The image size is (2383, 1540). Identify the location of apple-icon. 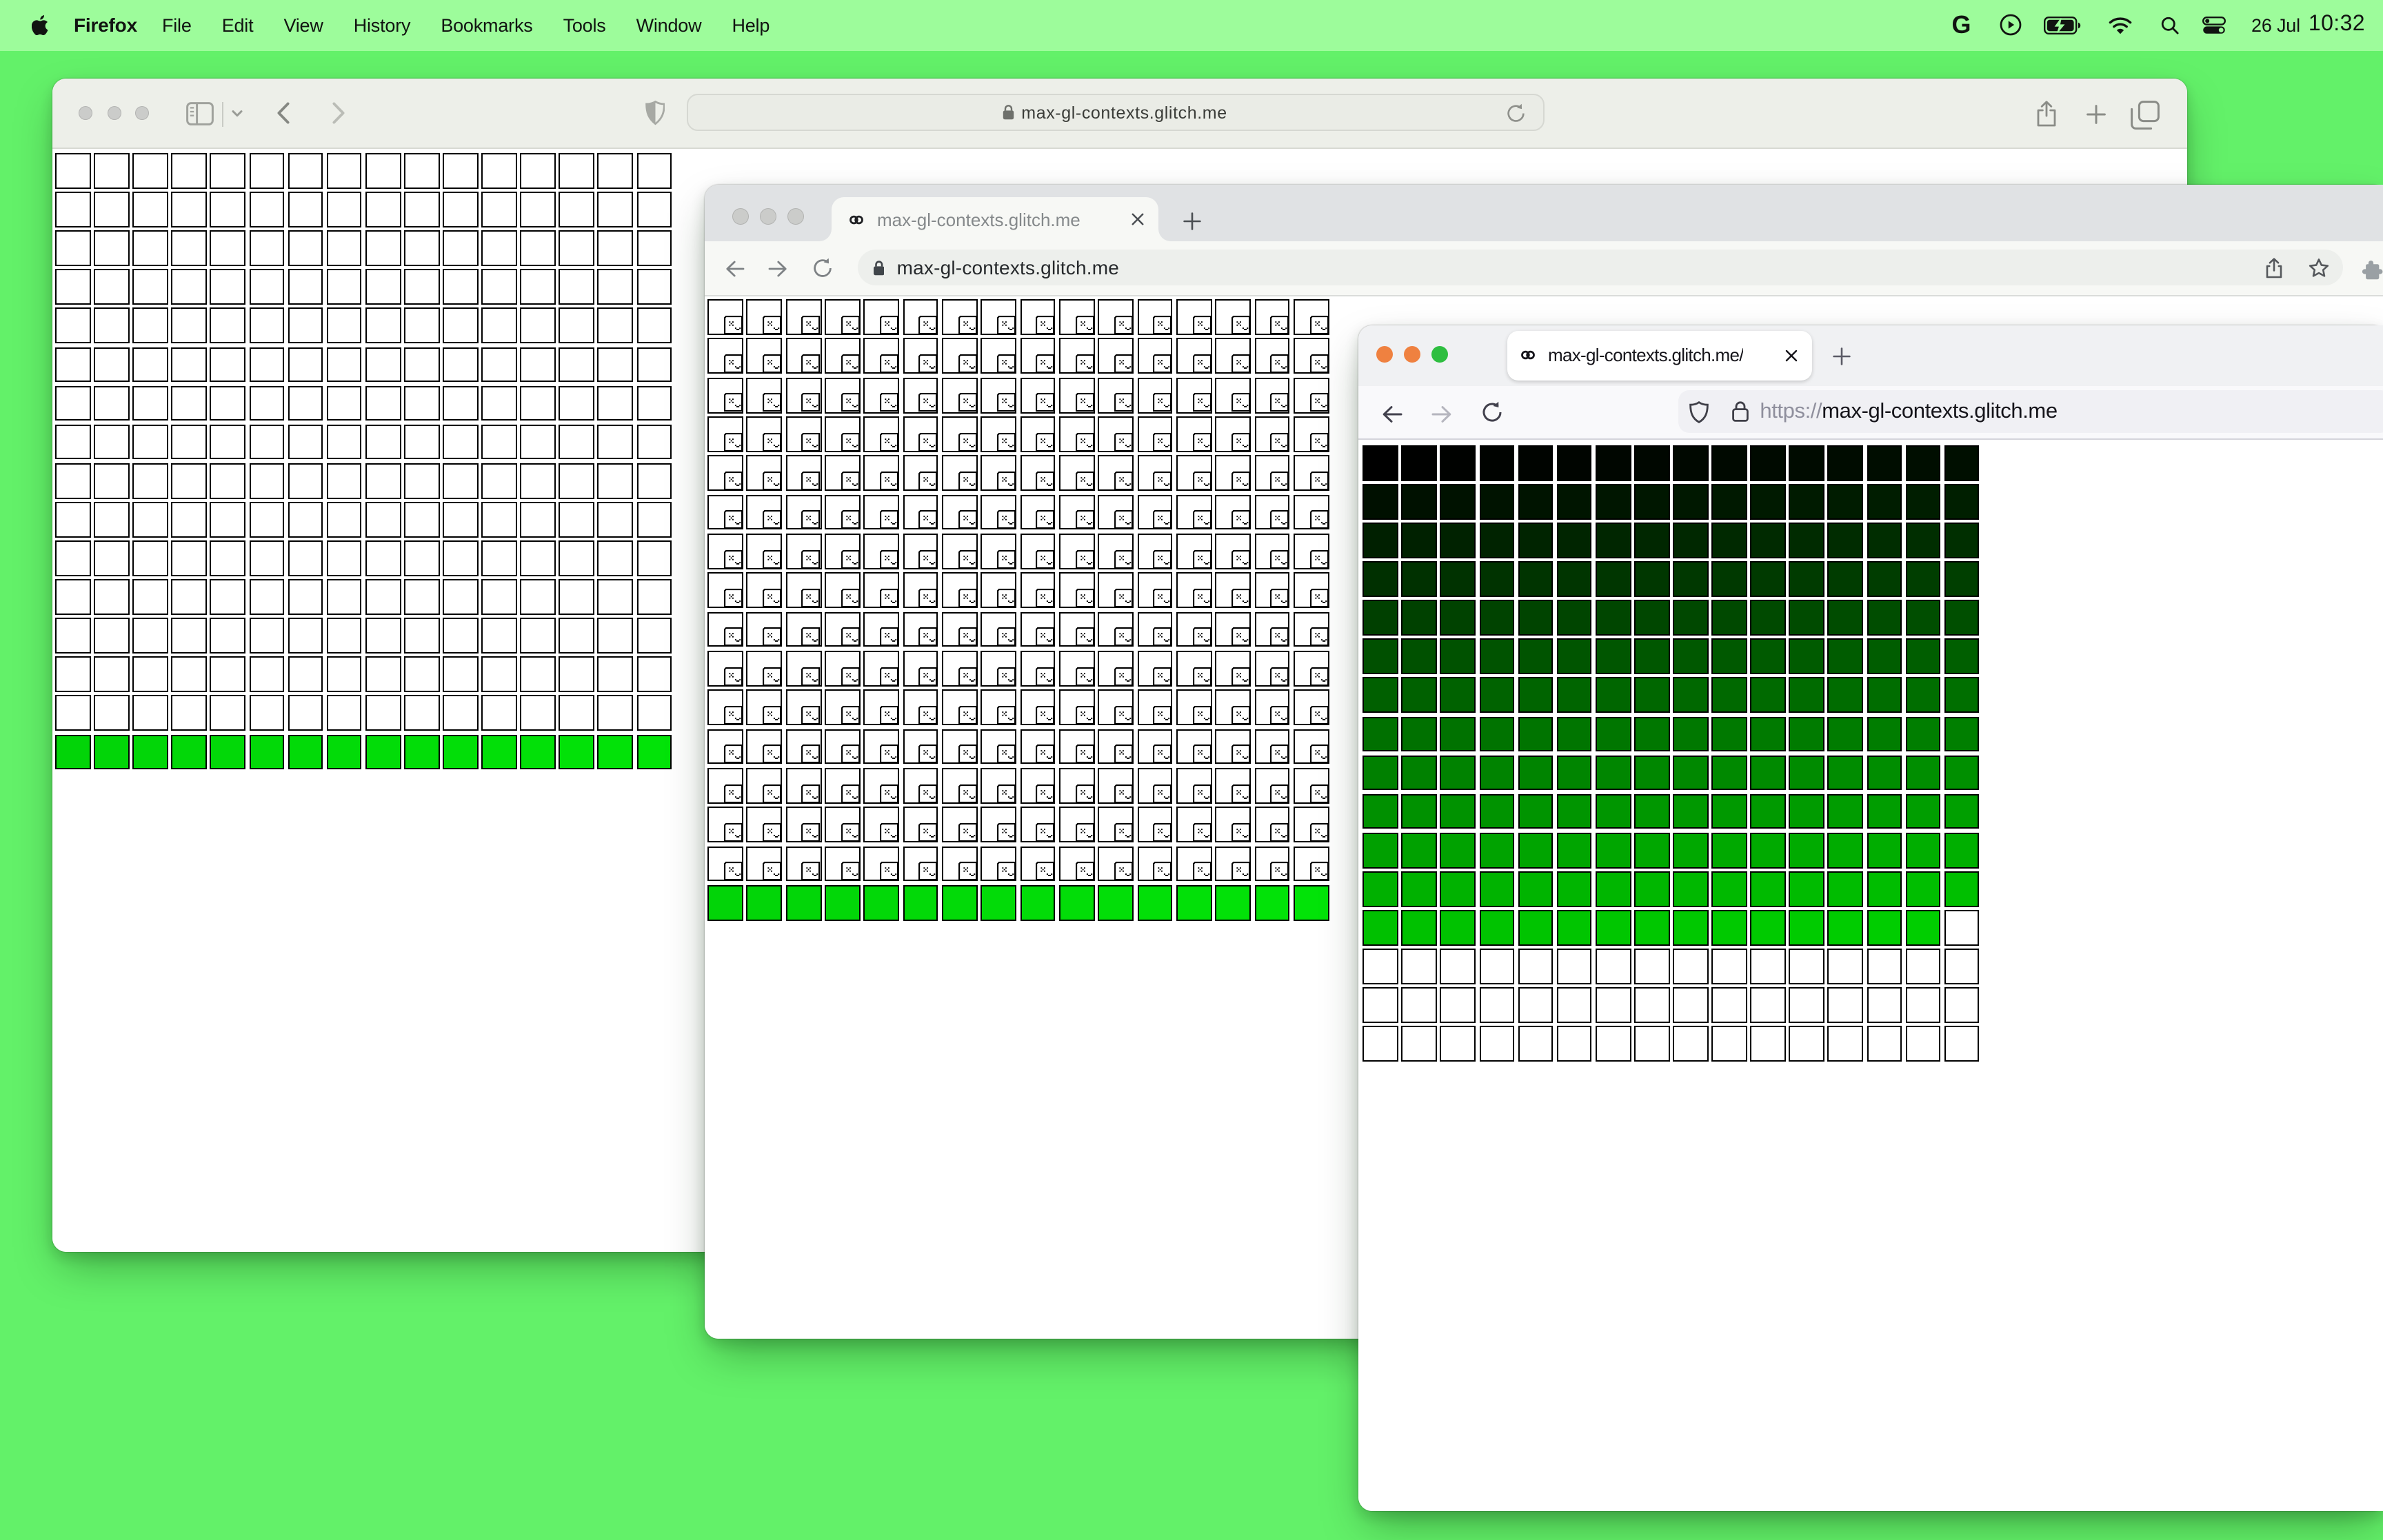
(40, 25).